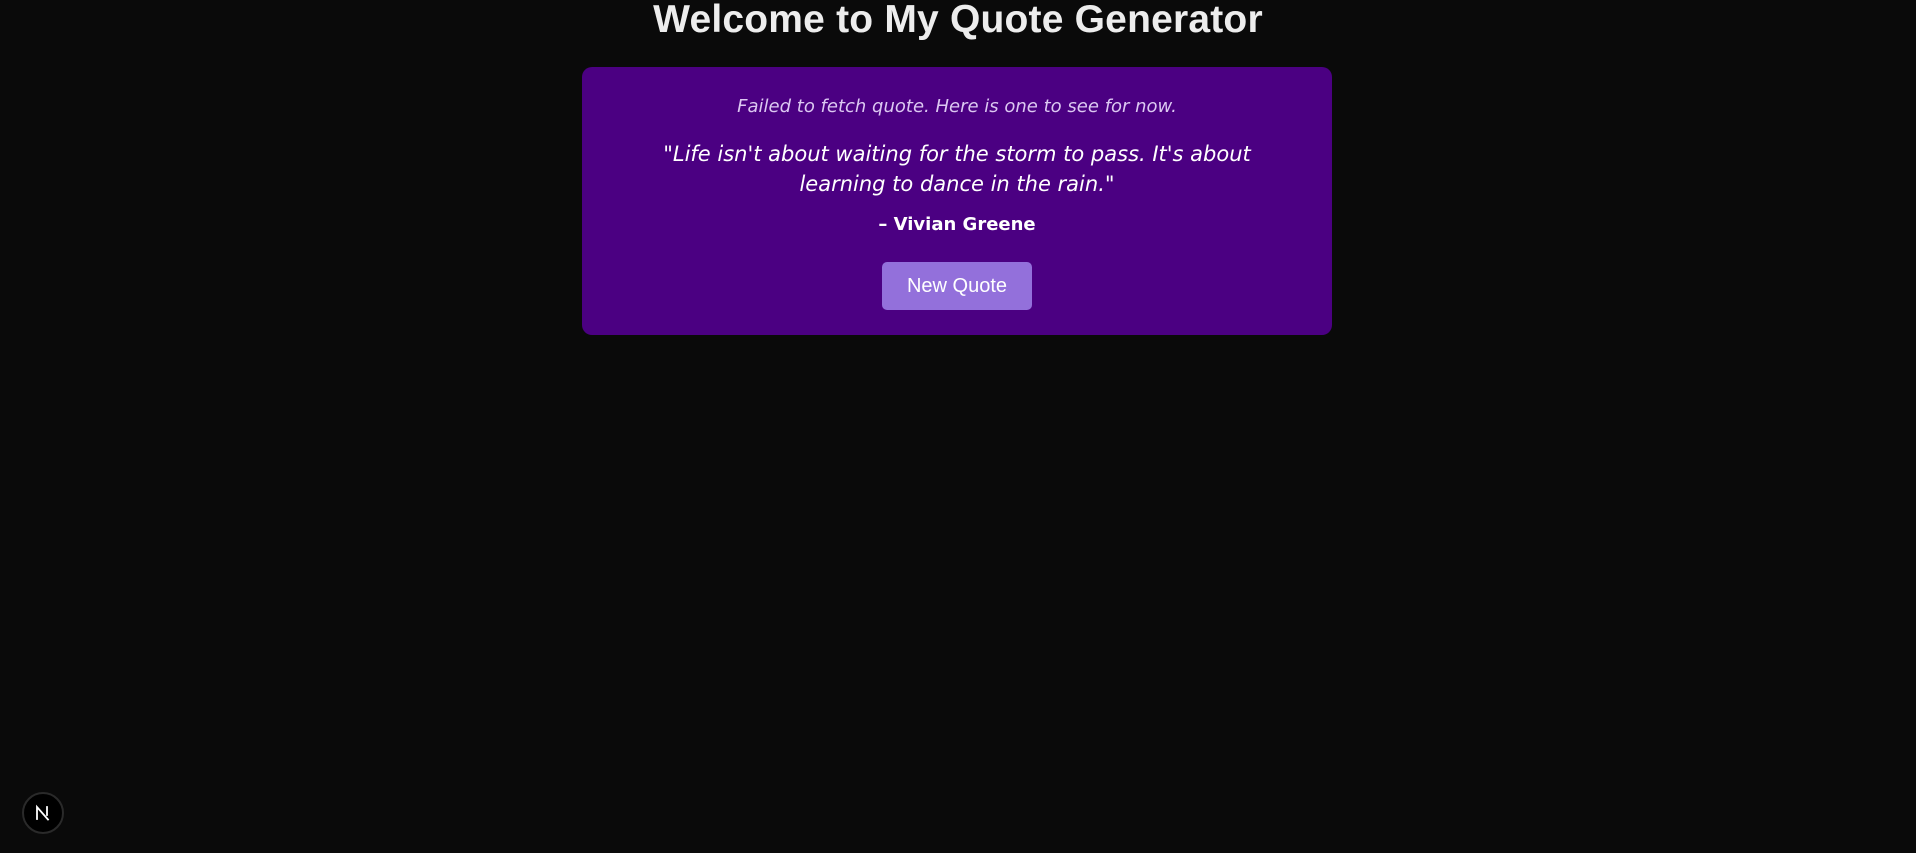 This screenshot has width=1916, height=853. I want to click on nextjs-dev-indicator-button, so click(43, 813).